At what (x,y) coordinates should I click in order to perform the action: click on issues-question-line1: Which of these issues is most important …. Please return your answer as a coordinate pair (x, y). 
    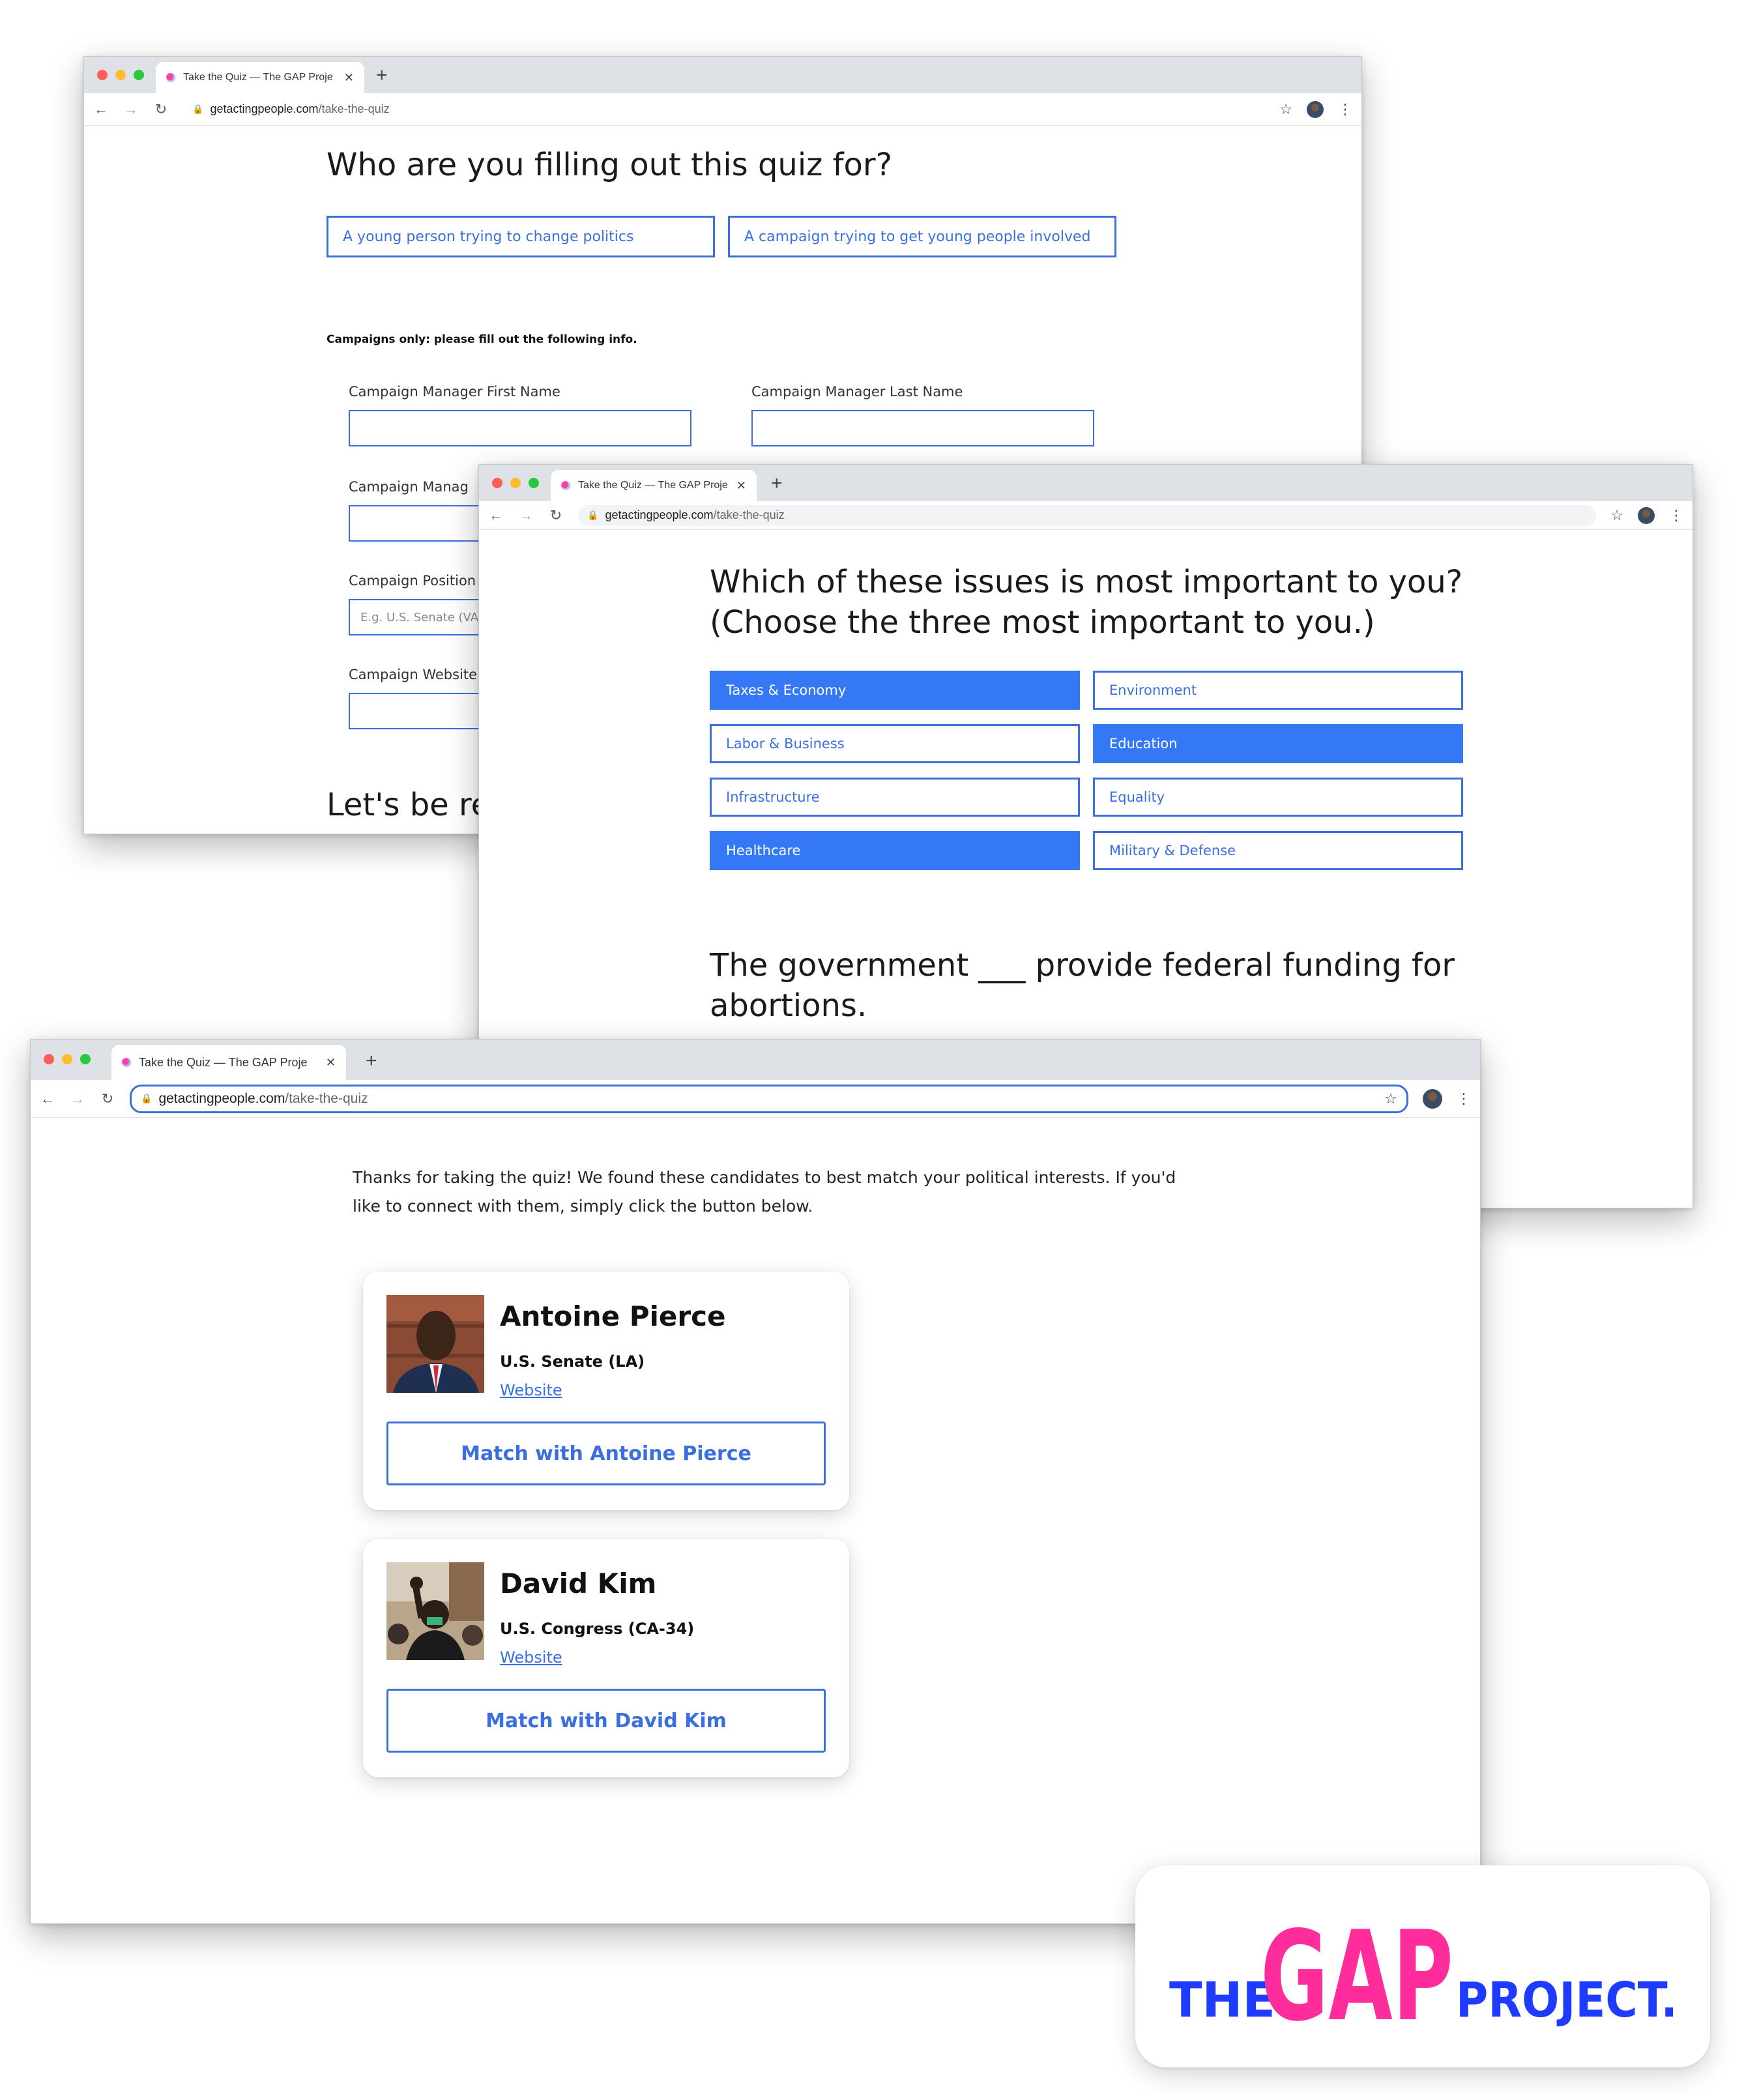
    Looking at the image, I should click on (1086, 582).